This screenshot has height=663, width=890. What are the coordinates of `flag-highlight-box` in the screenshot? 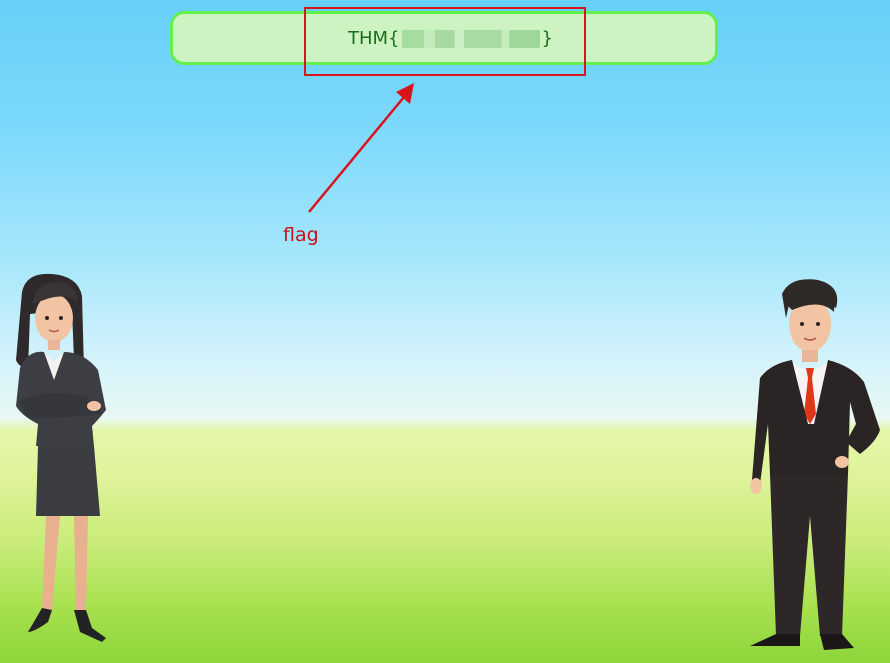 It's located at (445, 41).